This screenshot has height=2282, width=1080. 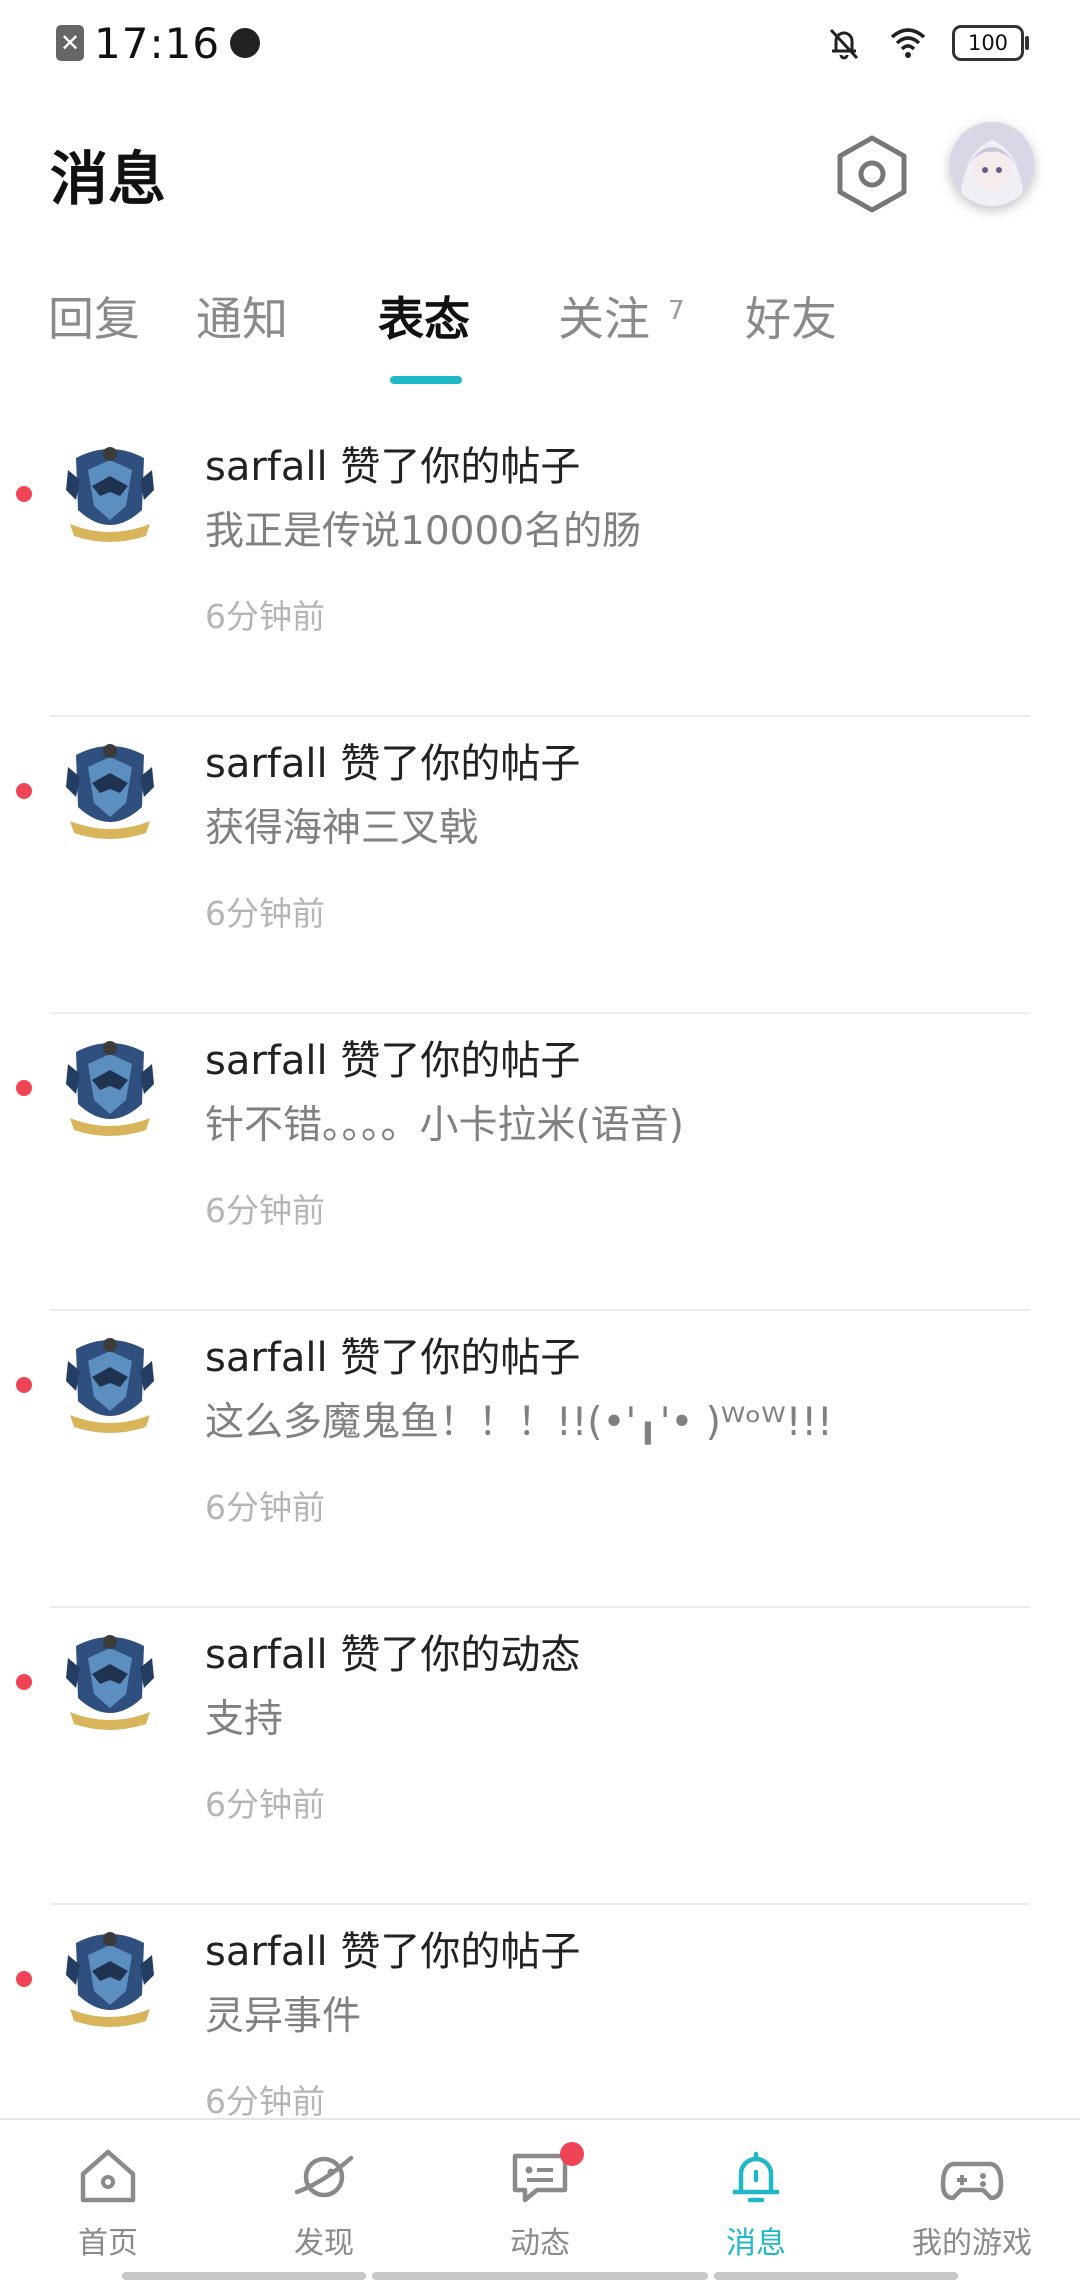 What do you see at coordinates (676, 311) in the screenshot?
I see `follows-count-badge: 7` at bounding box center [676, 311].